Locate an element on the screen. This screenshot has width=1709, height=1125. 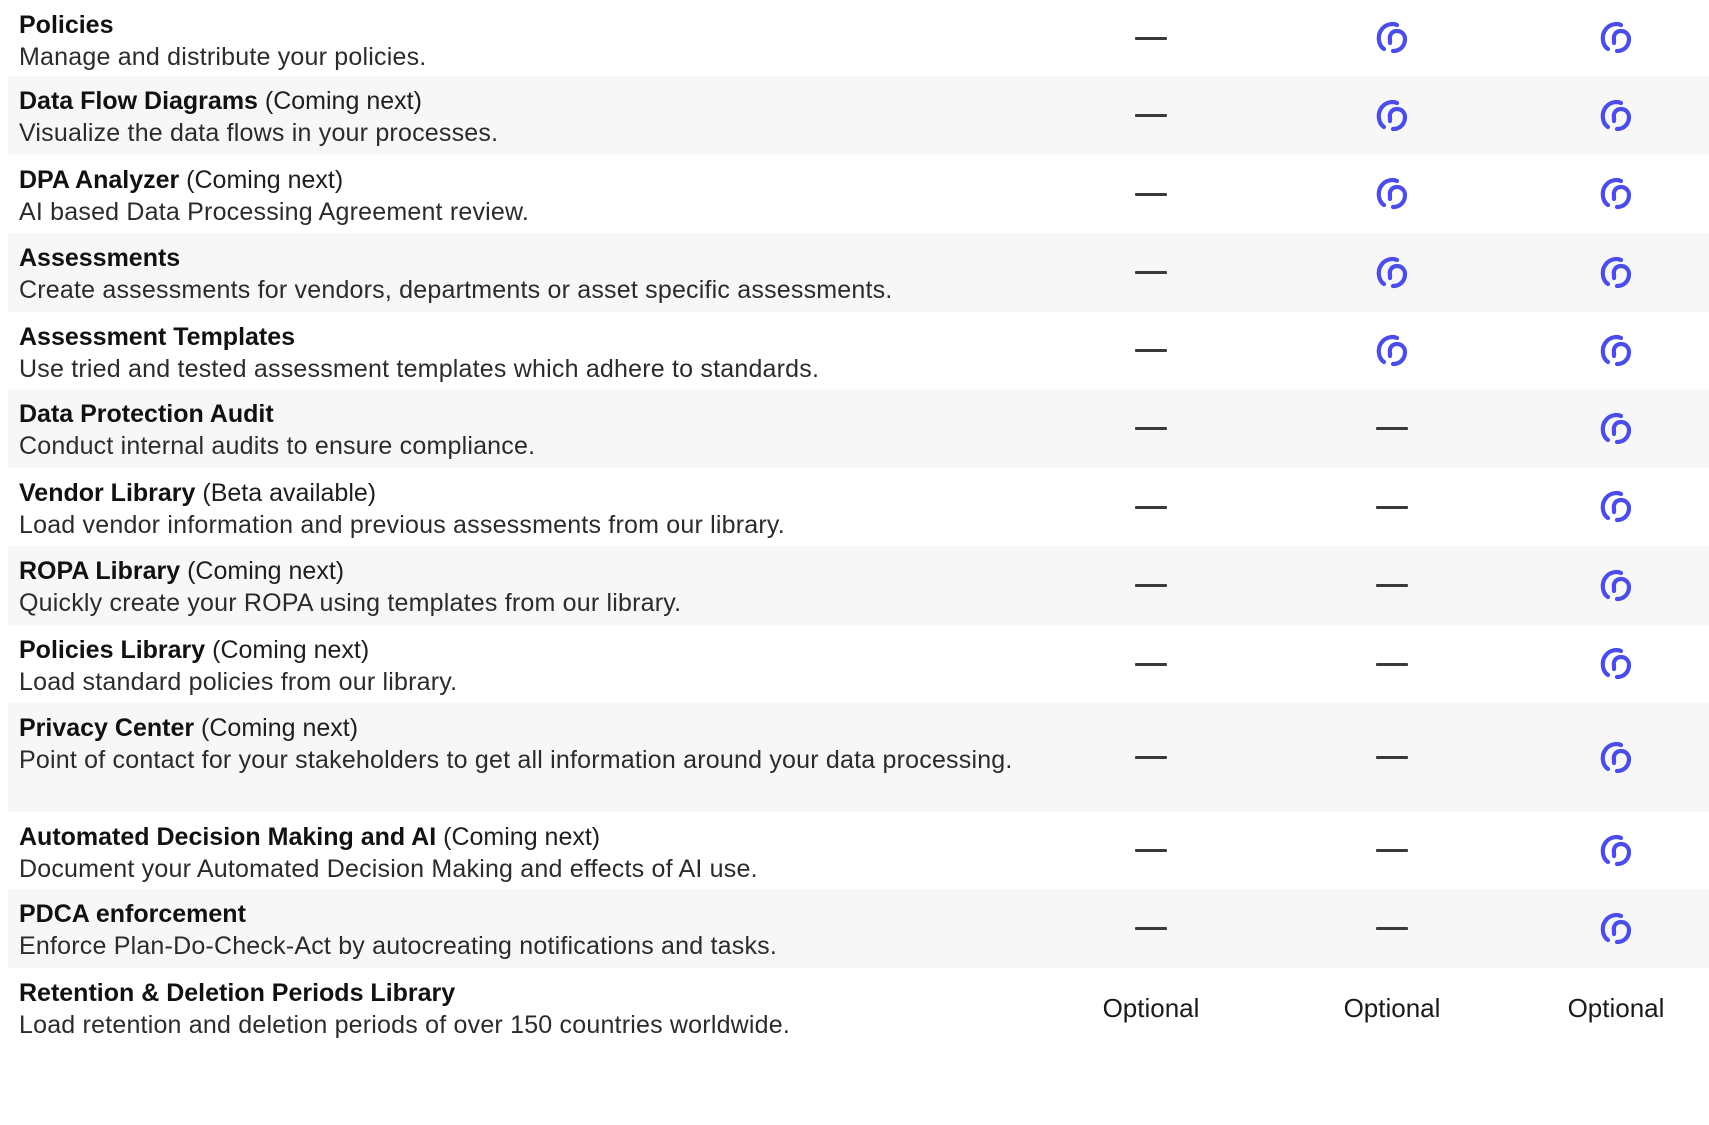
plan-cell-3: Optional is located at coordinates (1616, 1008).